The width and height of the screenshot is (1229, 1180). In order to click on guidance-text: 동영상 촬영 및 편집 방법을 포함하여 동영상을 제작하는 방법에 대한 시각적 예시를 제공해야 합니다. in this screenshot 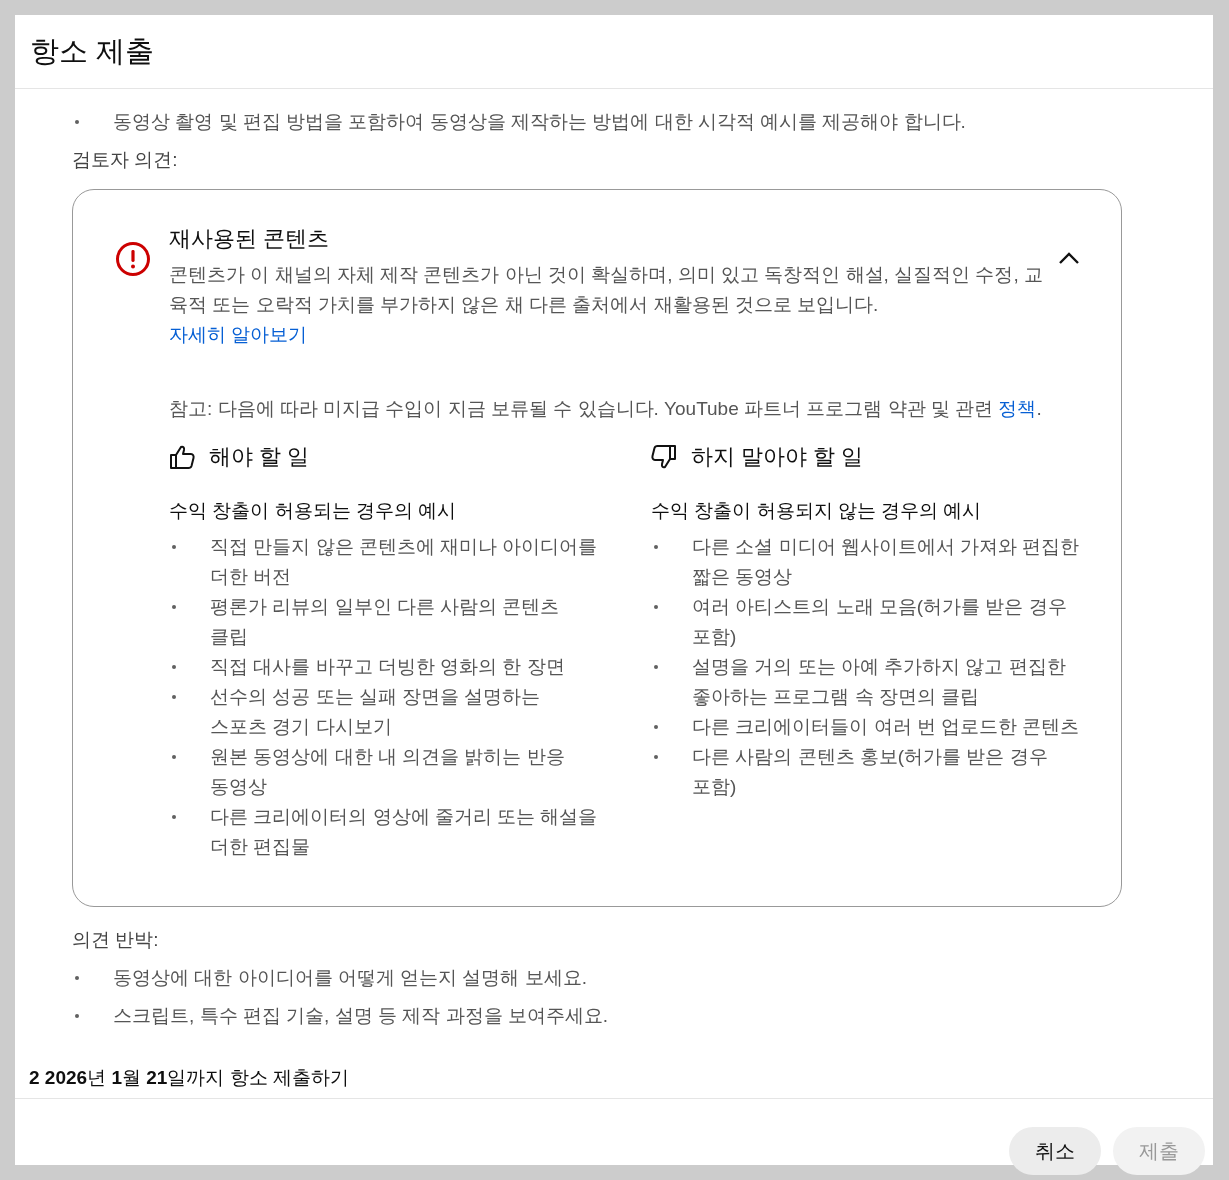, I will do `click(539, 122)`.